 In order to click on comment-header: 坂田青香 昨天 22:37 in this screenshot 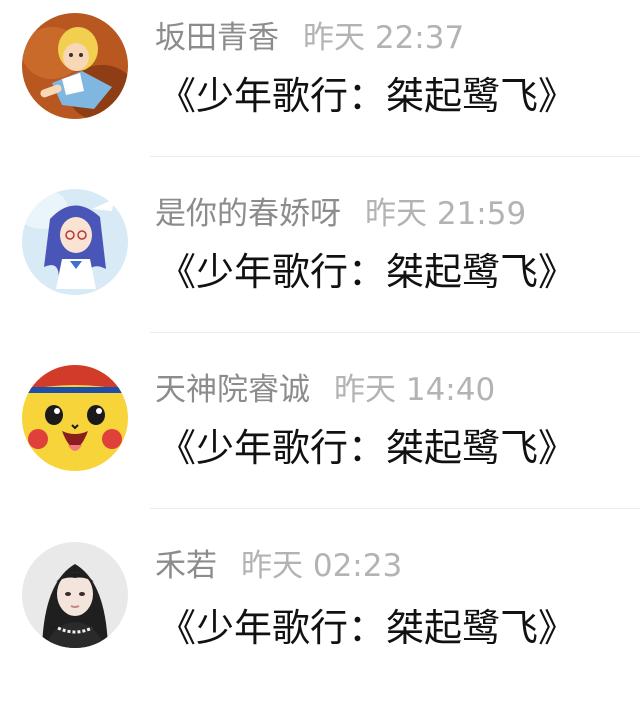, I will do `click(309, 38)`.